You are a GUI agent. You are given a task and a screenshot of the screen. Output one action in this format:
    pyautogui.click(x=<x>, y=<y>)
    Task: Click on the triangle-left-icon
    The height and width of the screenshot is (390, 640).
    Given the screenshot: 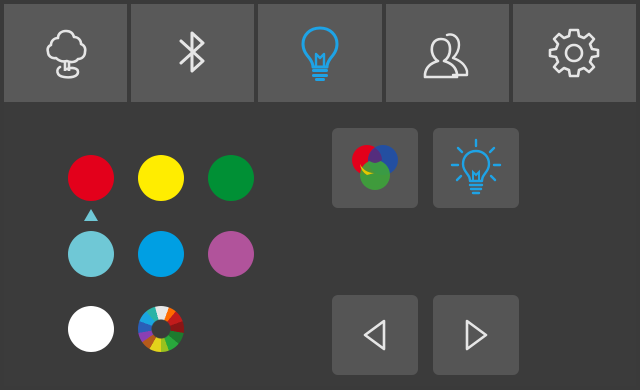 What is the action you would take?
    pyautogui.click(x=374, y=335)
    